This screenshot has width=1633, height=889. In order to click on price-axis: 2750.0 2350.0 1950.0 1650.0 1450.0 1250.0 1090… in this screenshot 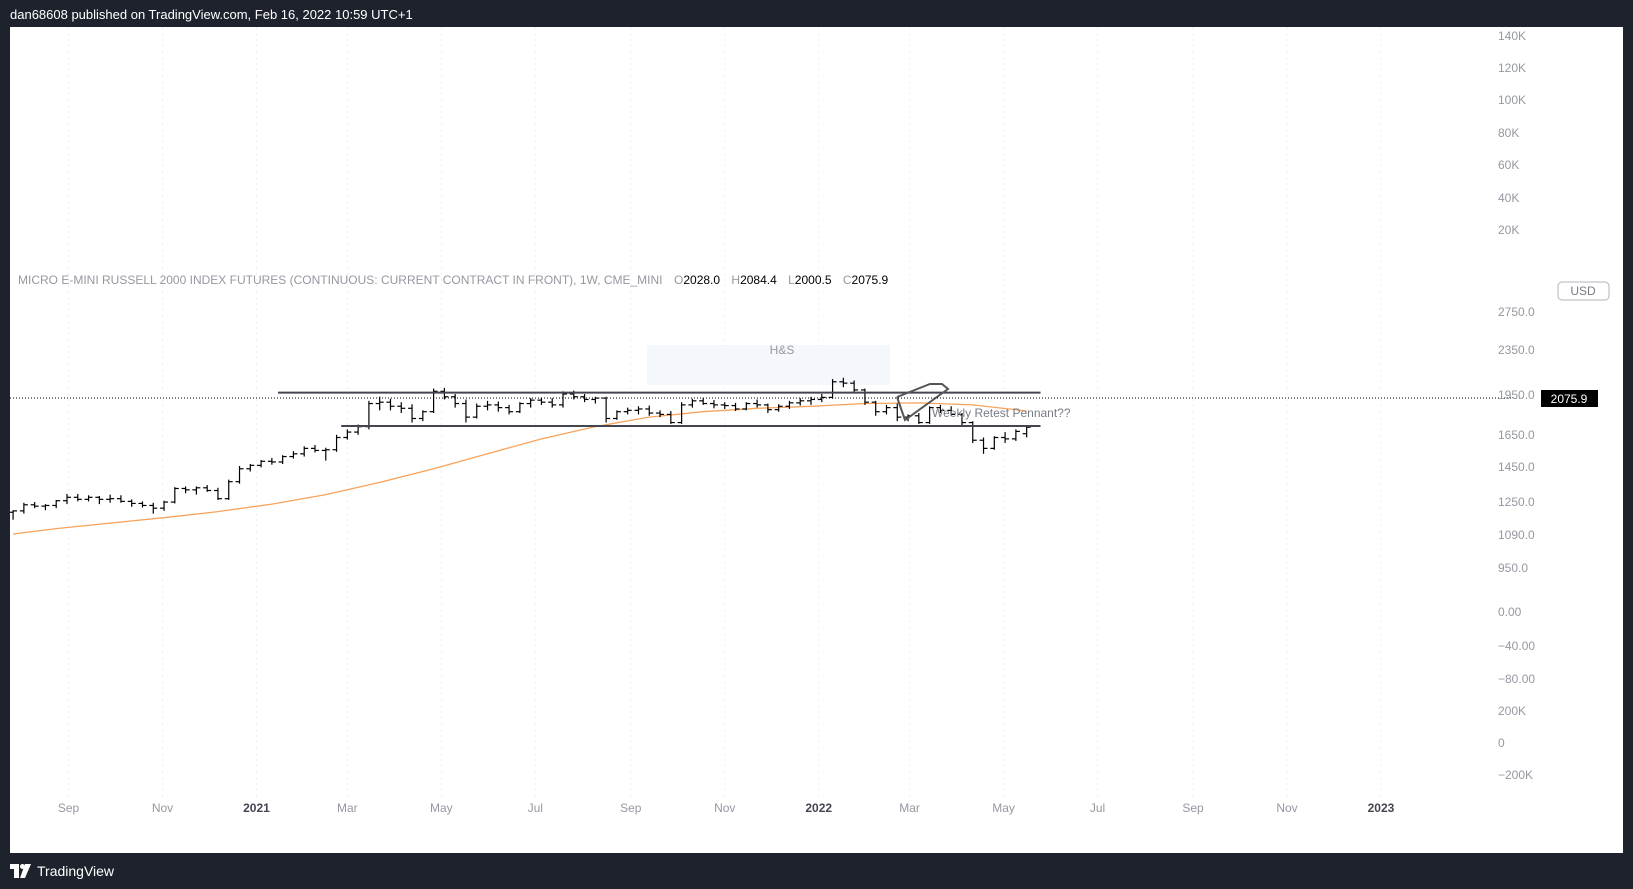, I will do `click(1516, 405)`.